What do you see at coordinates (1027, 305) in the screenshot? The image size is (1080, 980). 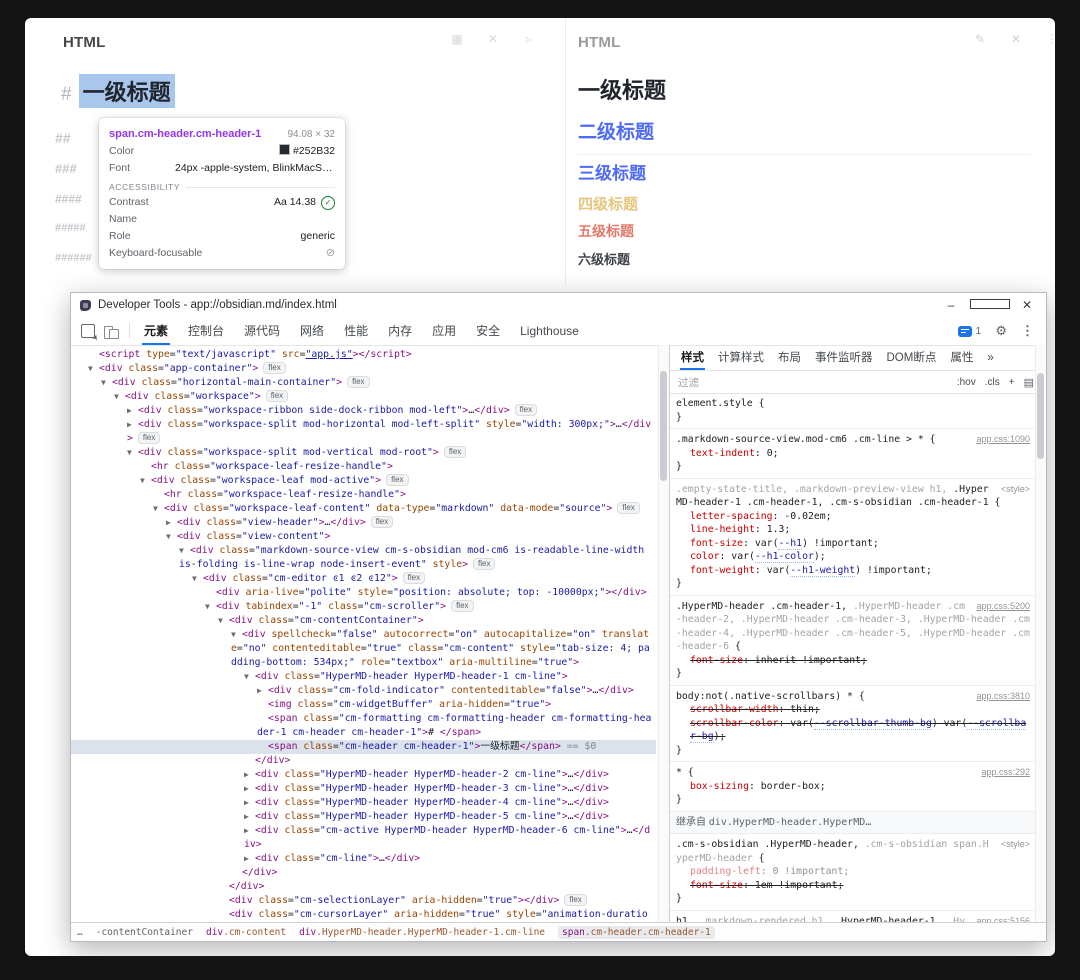 I see `close-button: ✕` at bounding box center [1027, 305].